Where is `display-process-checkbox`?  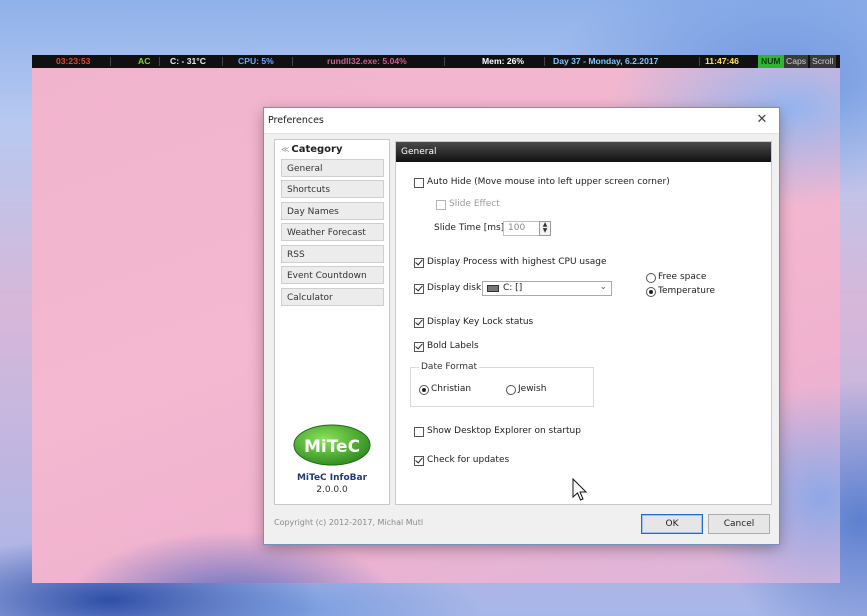 display-process-checkbox is located at coordinates (419, 263).